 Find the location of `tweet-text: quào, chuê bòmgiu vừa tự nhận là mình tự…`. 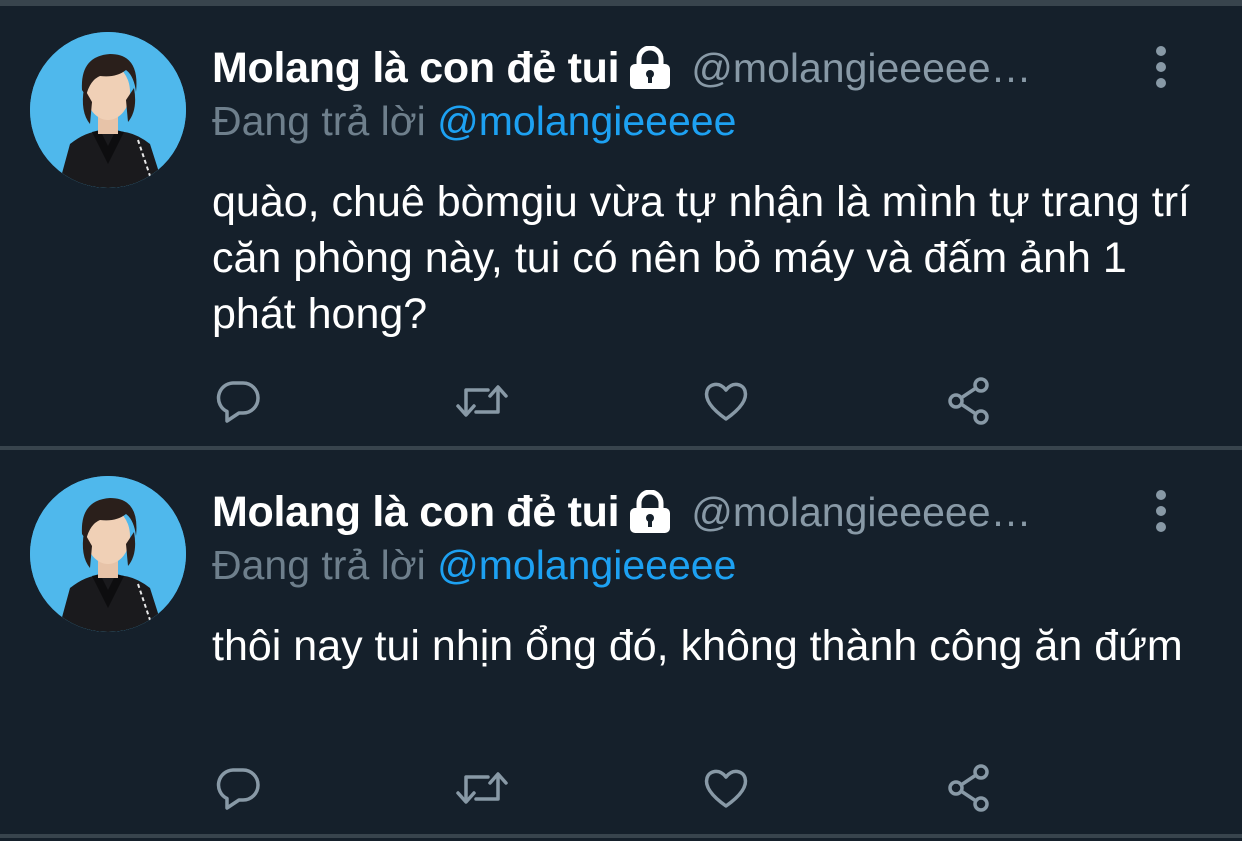

tweet-text: quào, chuê bòmgiu vừa tự nhận là mình tự… is located at coordinates (701, 258).